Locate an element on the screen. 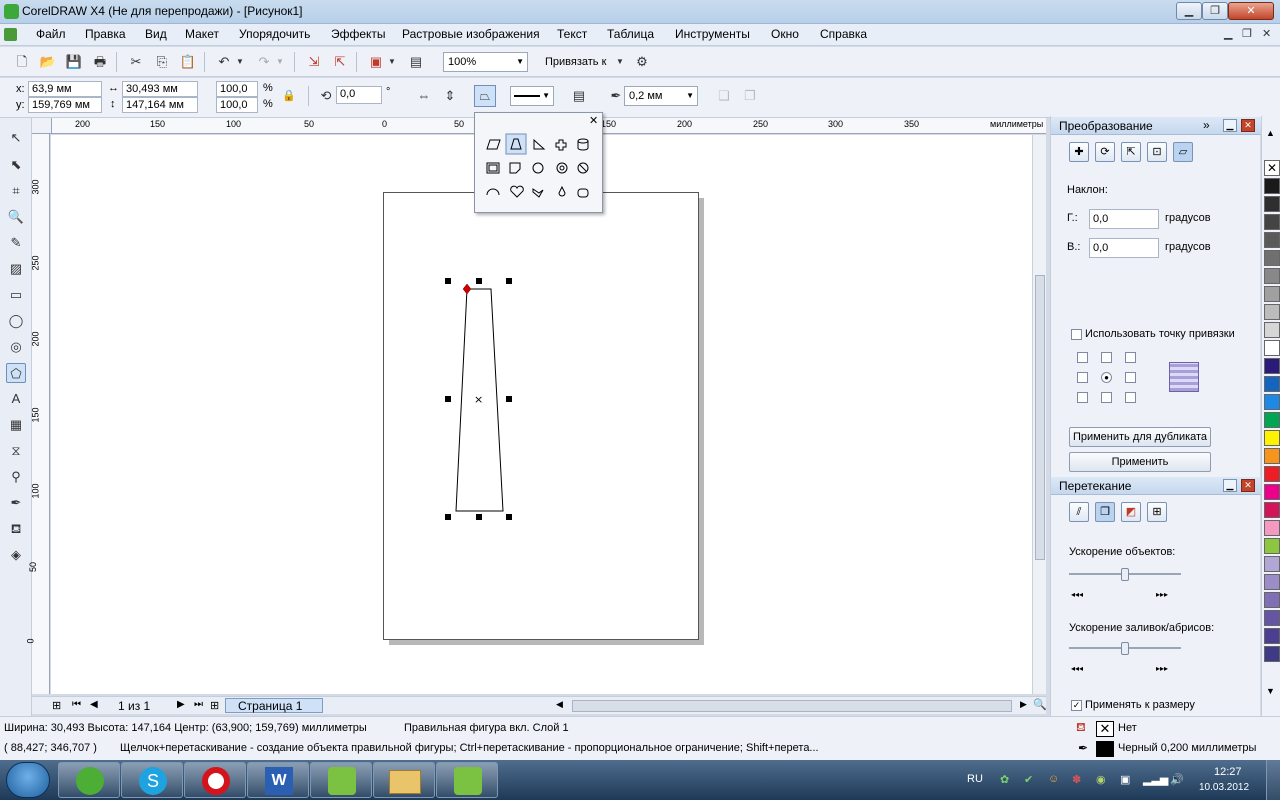 The image size is (1280, 800). scroll-thumb is located at coordinates (1040, 417).